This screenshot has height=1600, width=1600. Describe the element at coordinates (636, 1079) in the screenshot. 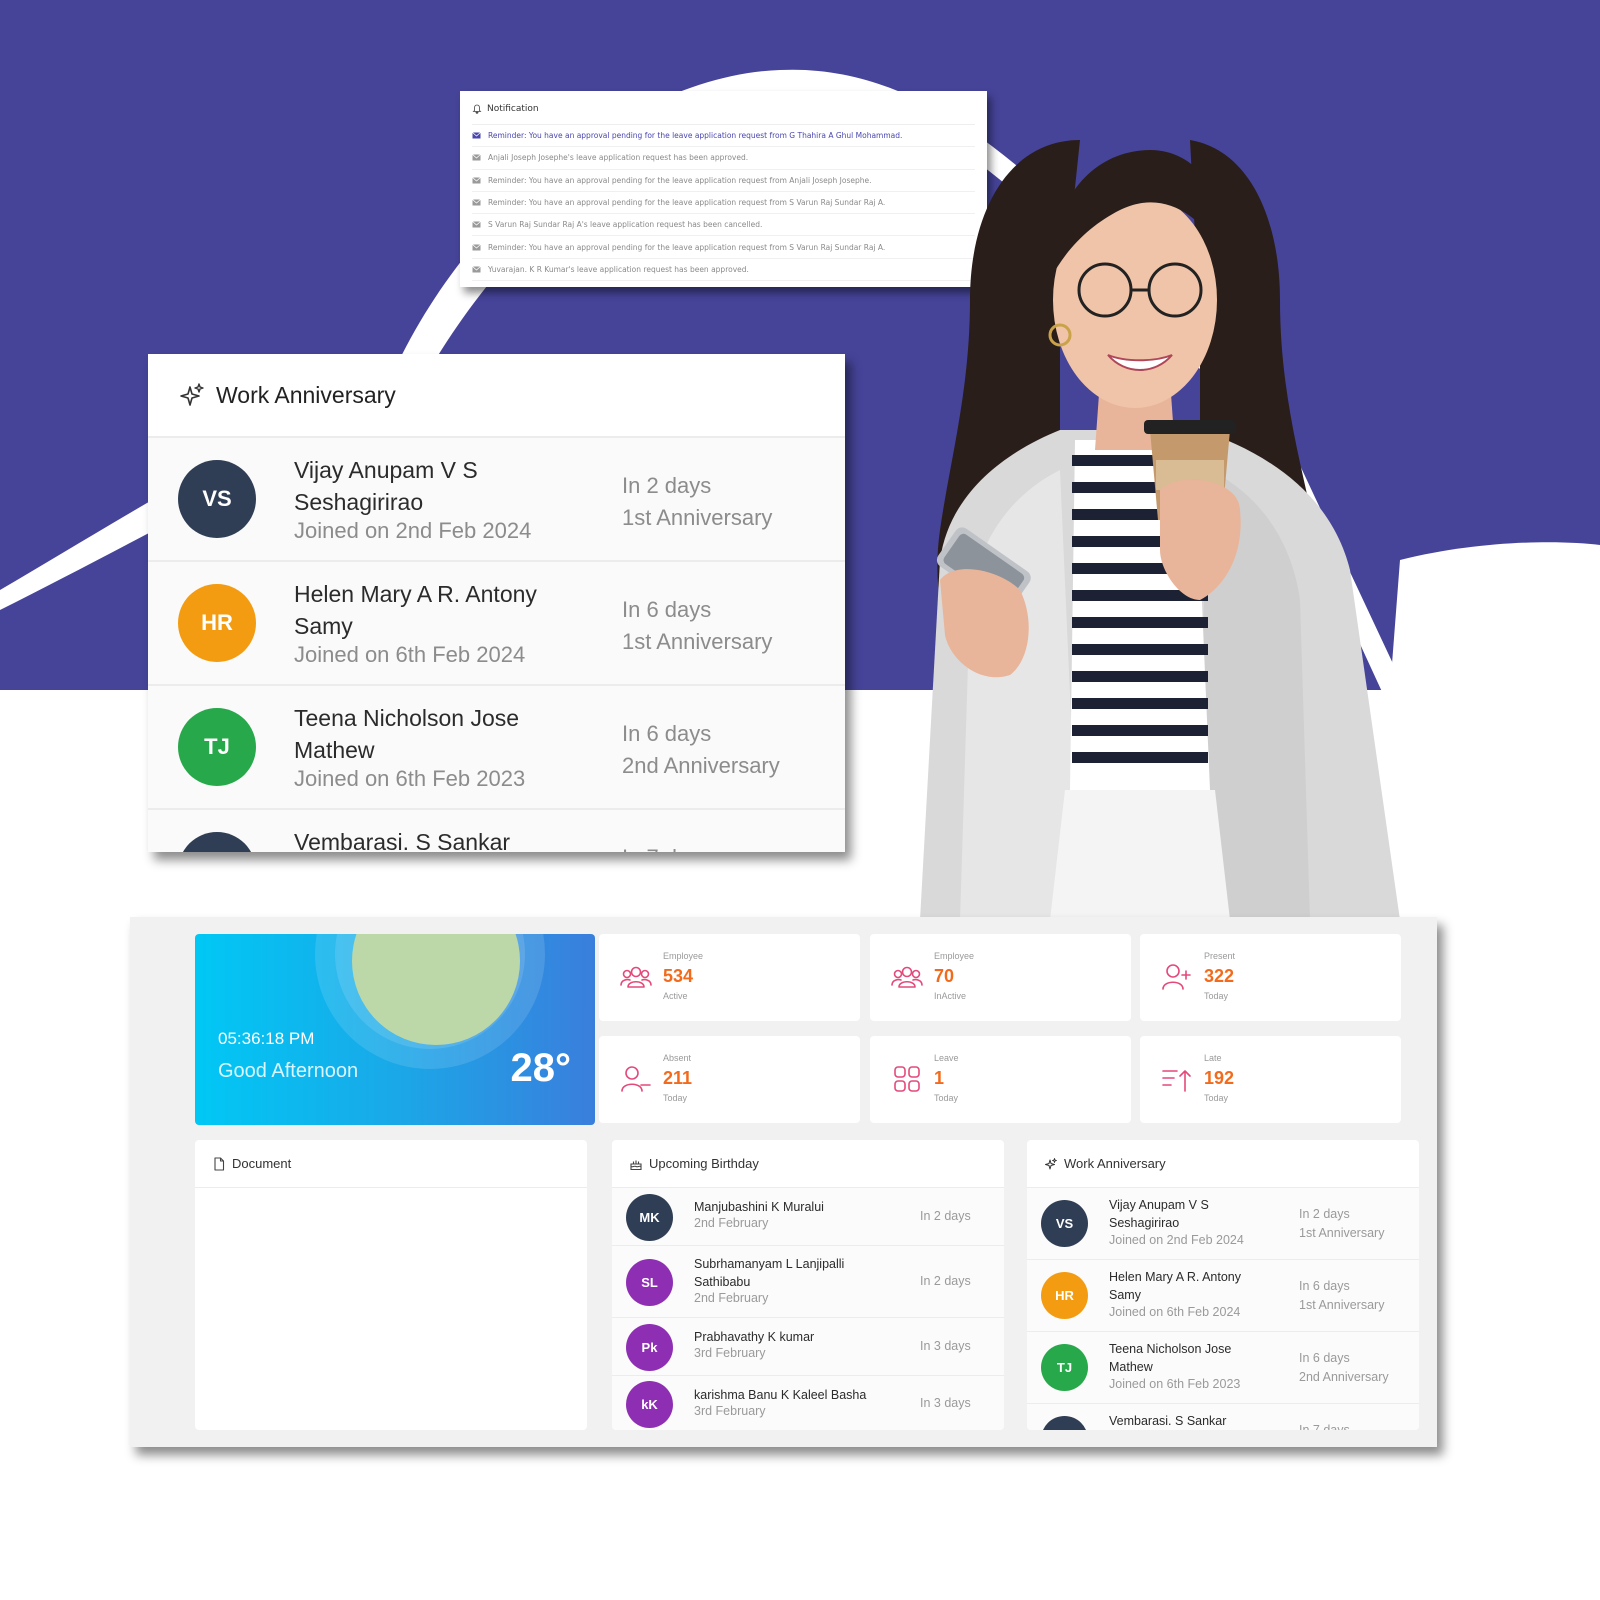

I see `user-minus-icon` at that location.